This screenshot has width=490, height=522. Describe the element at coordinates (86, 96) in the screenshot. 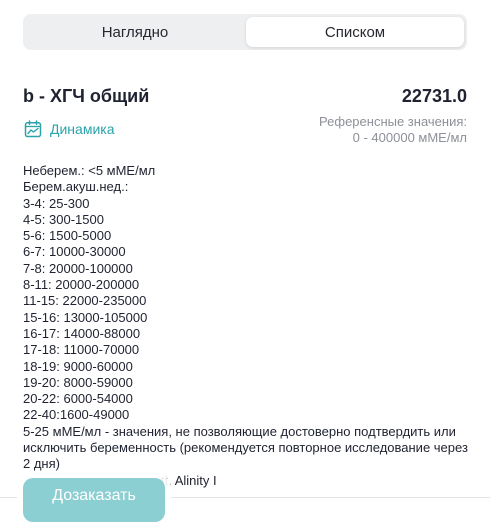

I see `test-name: b - ХГЧ общий` at that location.